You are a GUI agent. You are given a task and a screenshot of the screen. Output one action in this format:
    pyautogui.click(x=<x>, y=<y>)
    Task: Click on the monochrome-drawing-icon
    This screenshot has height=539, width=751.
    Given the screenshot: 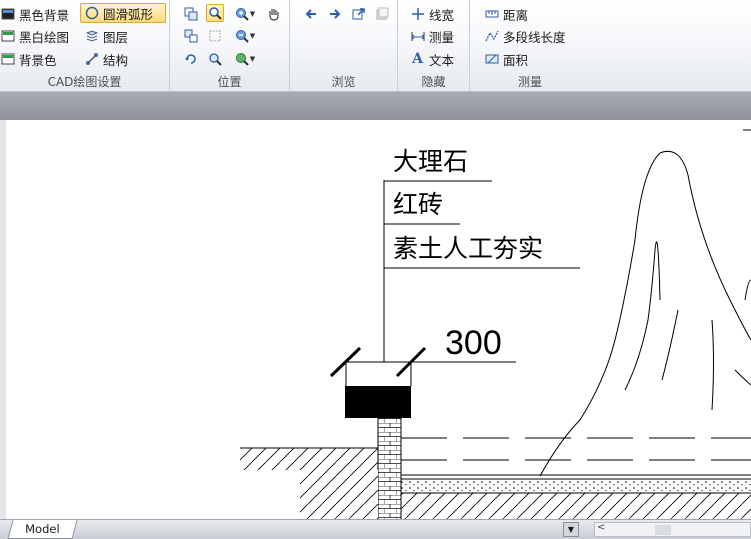 What is the action you would take?
    pyautogui.click(x=7, y=36)
    